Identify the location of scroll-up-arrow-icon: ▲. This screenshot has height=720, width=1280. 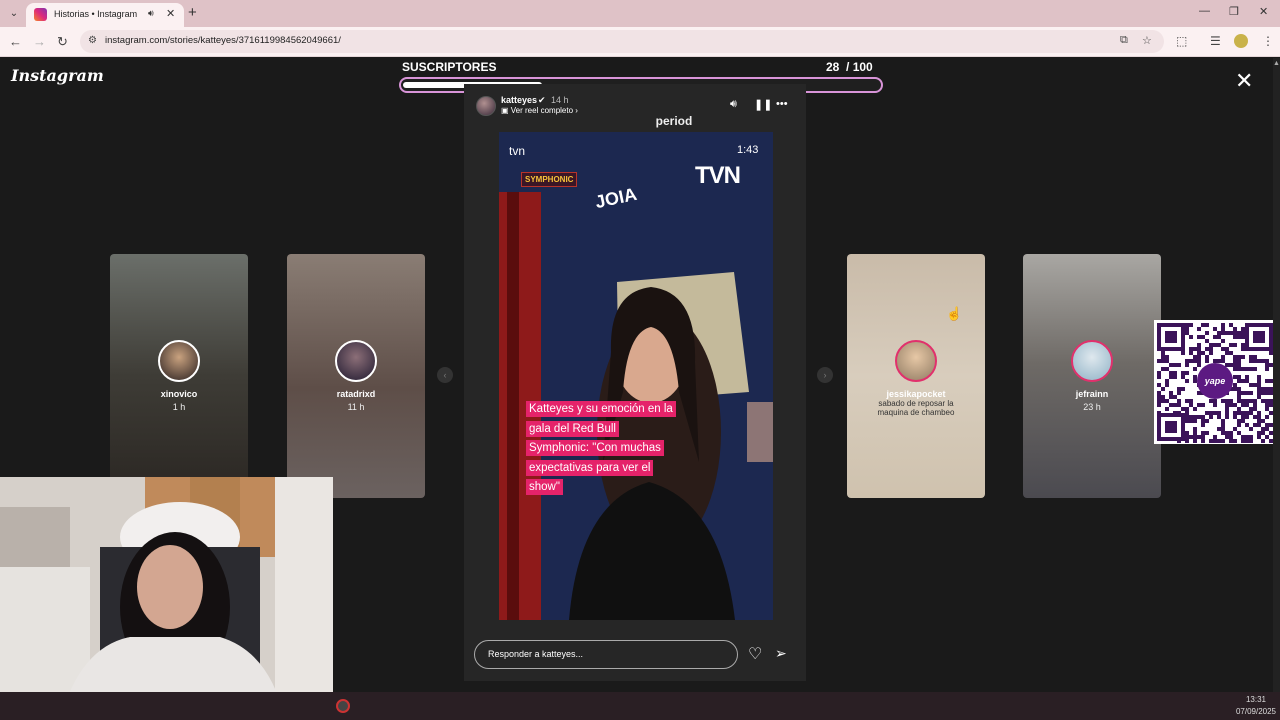
(1276, 63).